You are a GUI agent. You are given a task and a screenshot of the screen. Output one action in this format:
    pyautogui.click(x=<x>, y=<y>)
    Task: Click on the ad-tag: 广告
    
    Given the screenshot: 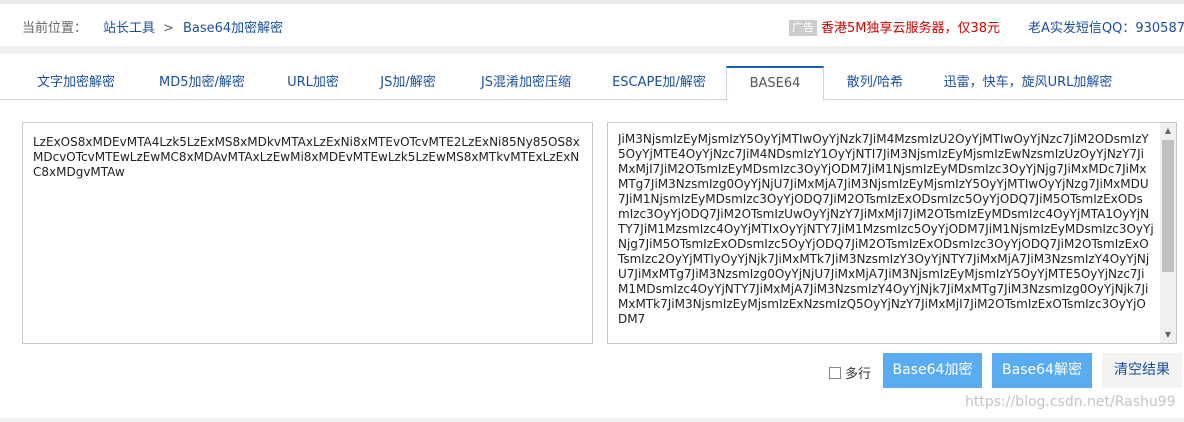 What is the action you would take?
    pyautogui.click(x=803, y=28)
    